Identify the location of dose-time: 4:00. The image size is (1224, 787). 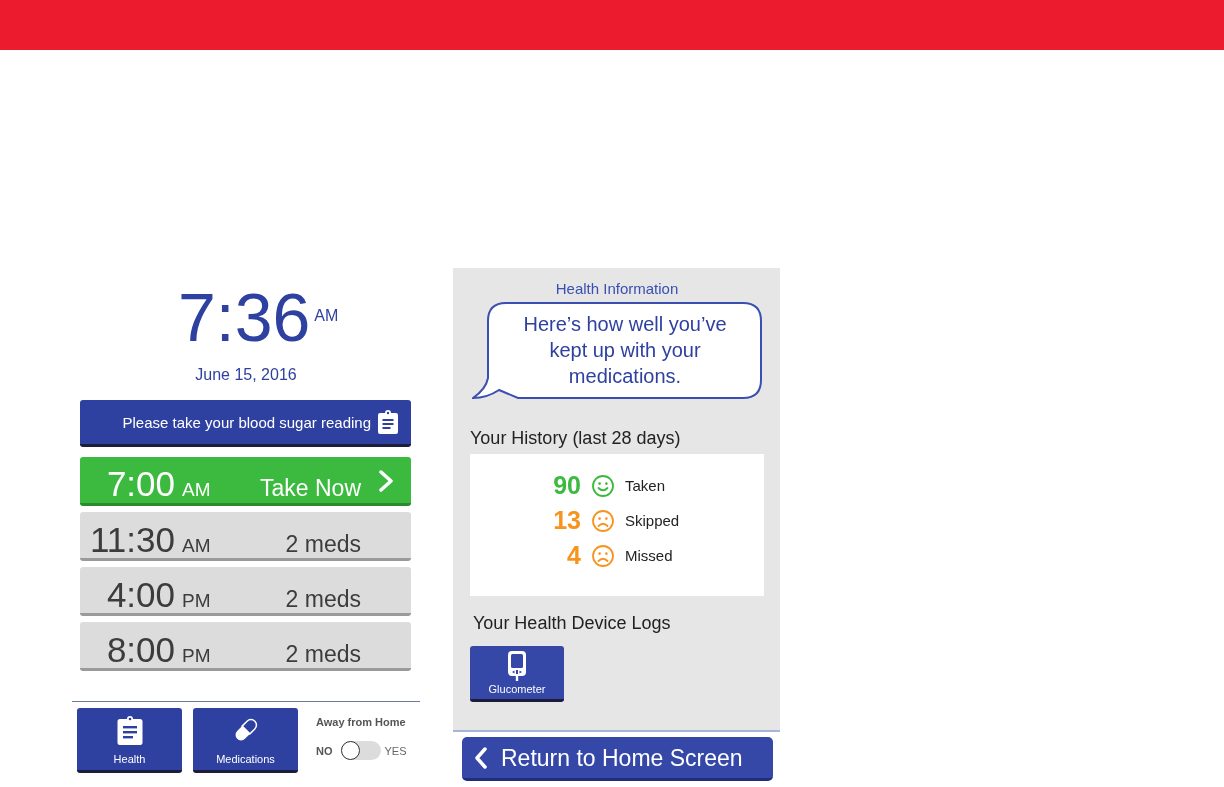
(140, 595).